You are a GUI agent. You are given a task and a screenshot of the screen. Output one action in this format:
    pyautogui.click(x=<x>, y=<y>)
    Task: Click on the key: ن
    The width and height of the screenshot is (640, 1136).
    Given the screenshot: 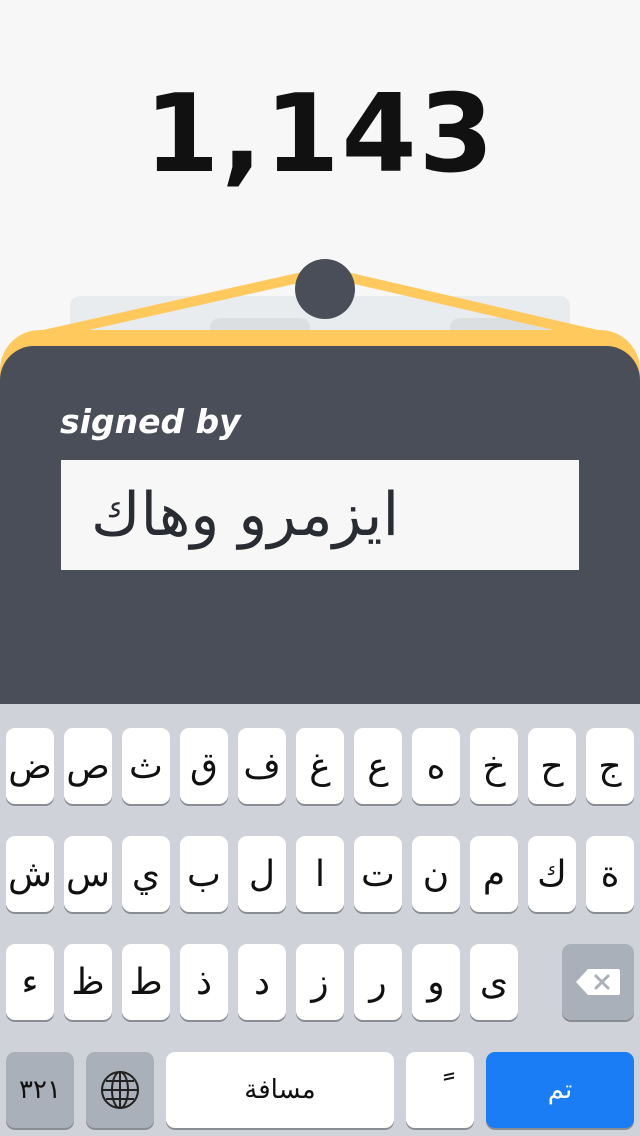 What is the action you would take?
    pyautogui.click(x=436, y=874)
    